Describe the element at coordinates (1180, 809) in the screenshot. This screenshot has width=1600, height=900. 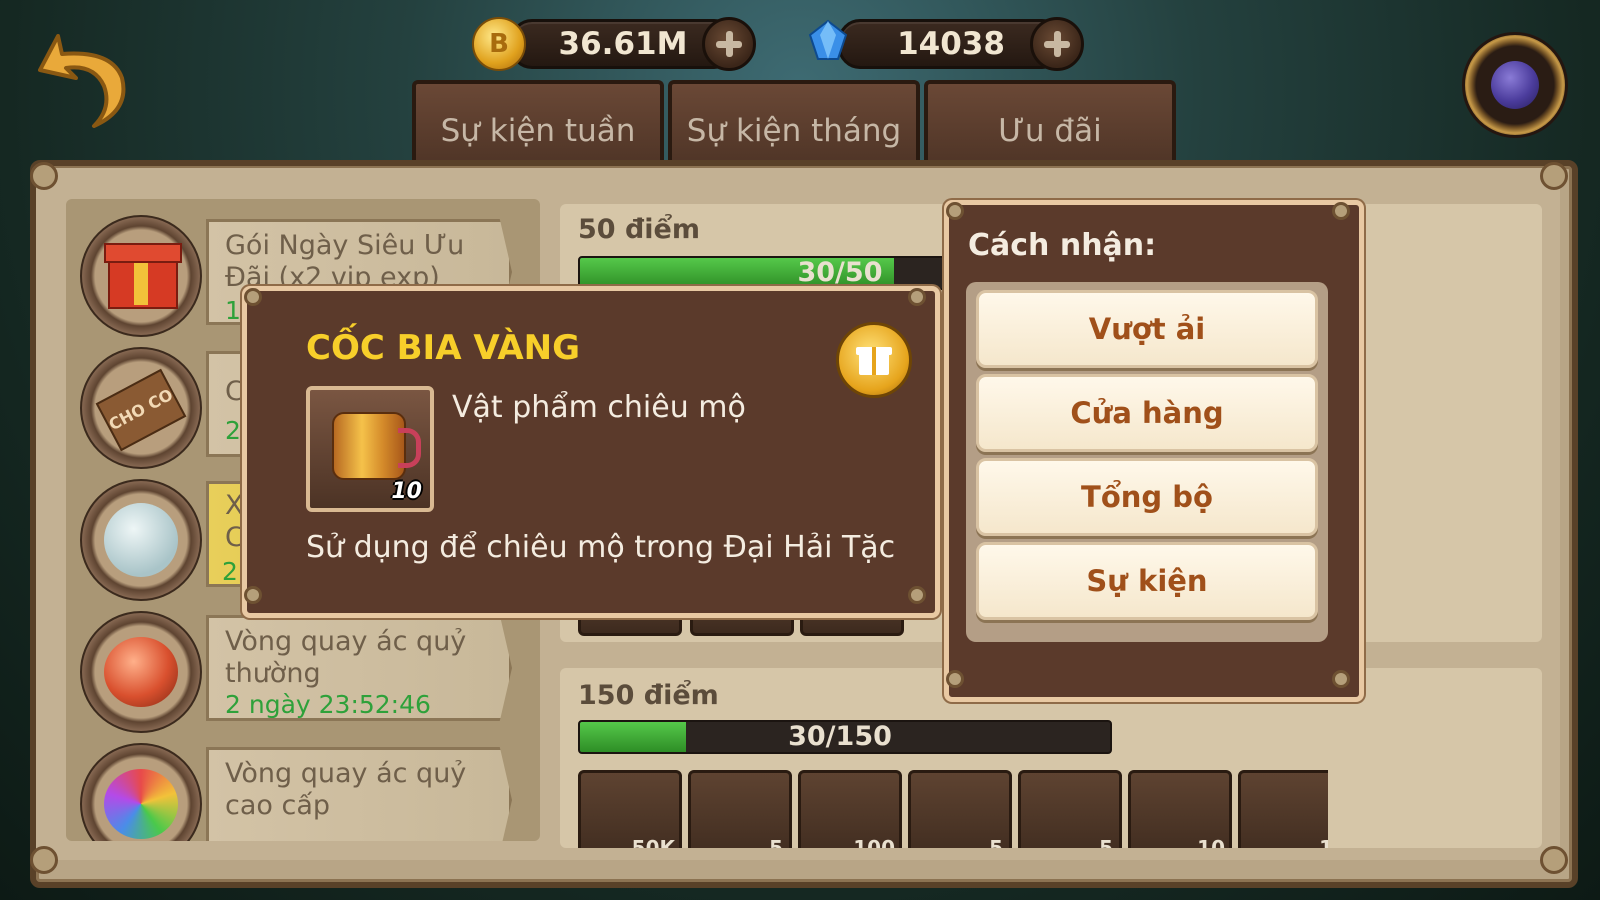
I see `reward-slot-beads: 10` at that location.